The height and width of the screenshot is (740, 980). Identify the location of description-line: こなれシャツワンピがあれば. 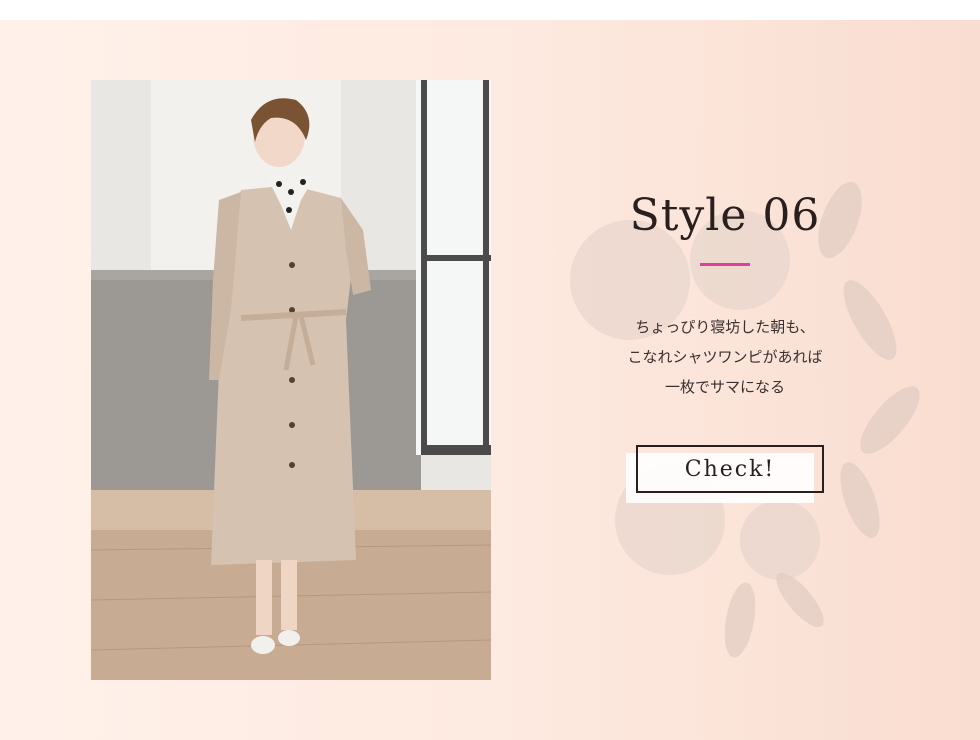
(725, 357).